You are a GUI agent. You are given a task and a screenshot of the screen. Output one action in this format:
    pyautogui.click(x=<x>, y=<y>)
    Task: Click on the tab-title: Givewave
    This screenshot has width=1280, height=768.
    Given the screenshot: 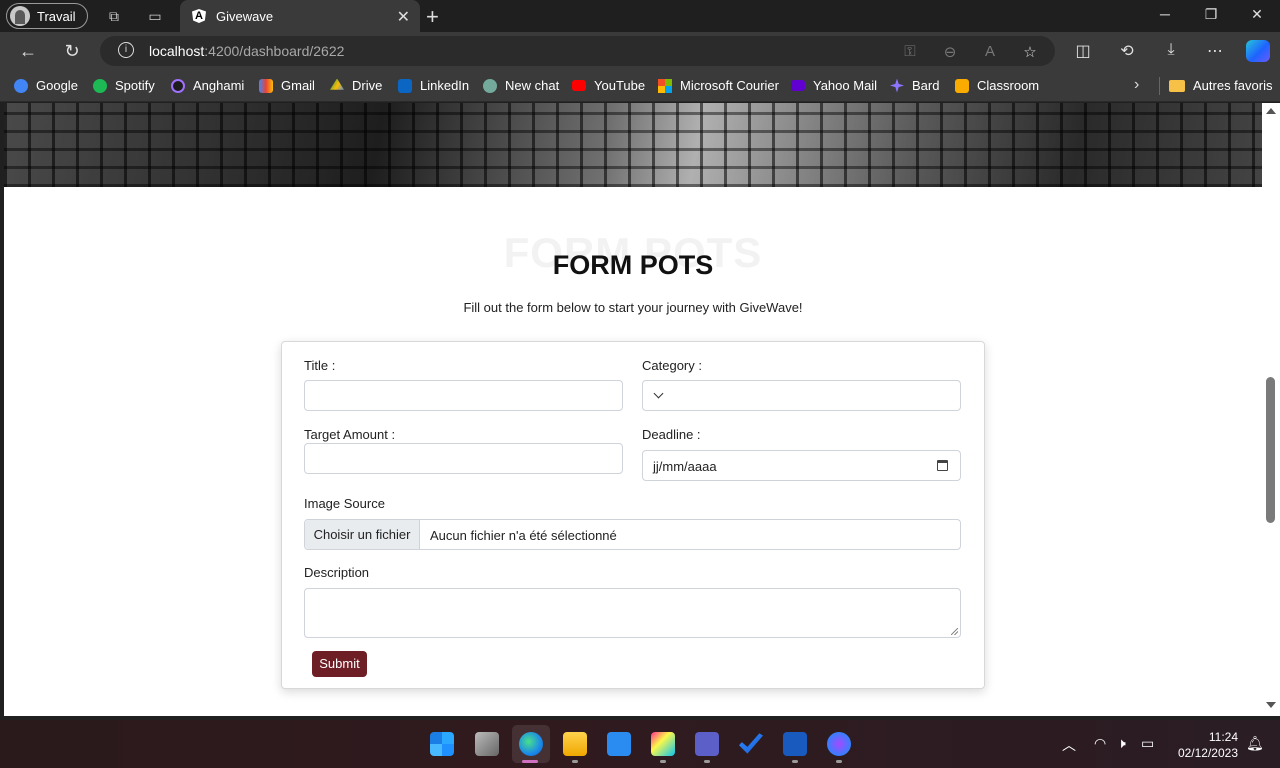 What is the action you would take?
    pyautogui.click(x=245, y=16)
    